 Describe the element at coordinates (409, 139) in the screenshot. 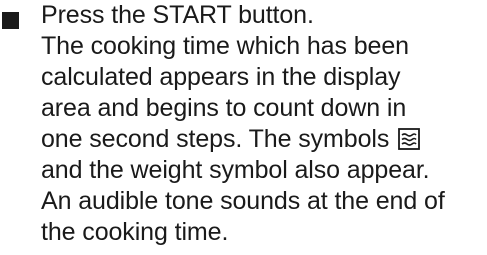

I see `grill-symbol-icon` at that location.